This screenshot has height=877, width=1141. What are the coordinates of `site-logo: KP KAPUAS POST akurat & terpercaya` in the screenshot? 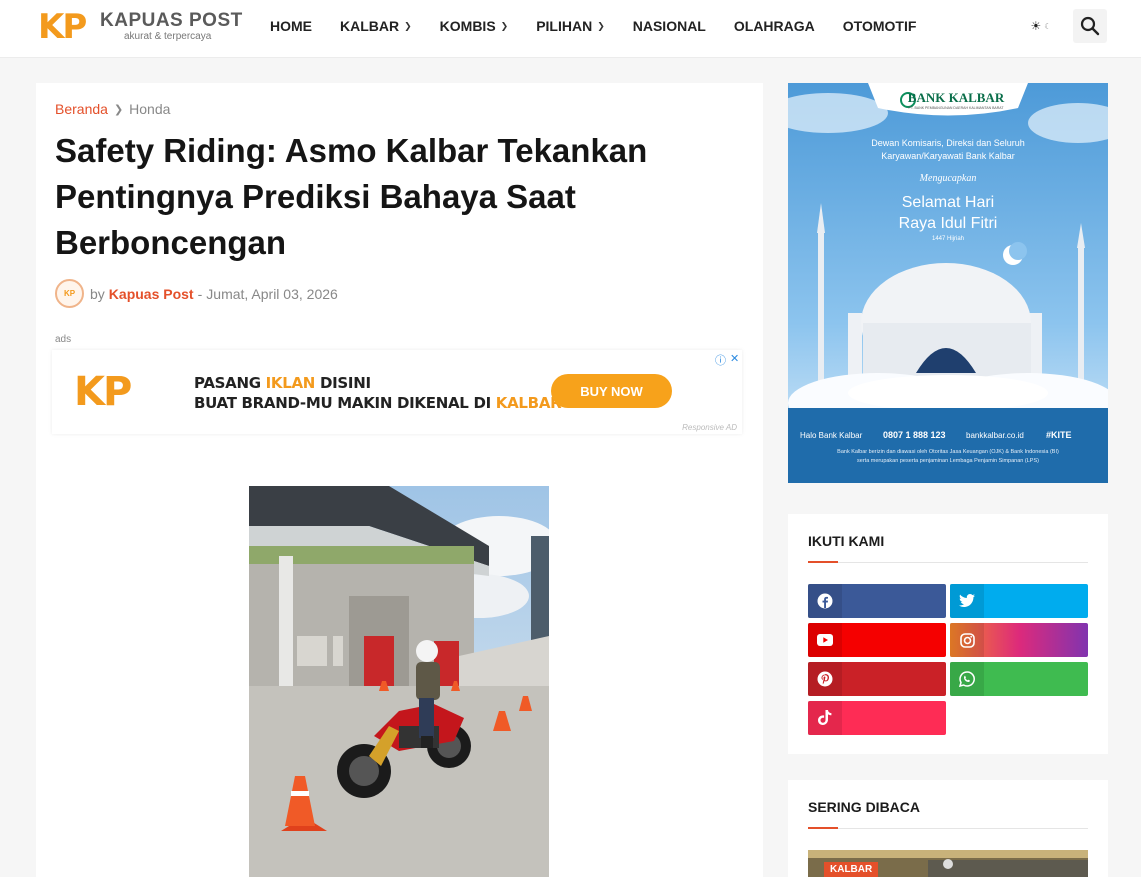 It's located at (140, 27).